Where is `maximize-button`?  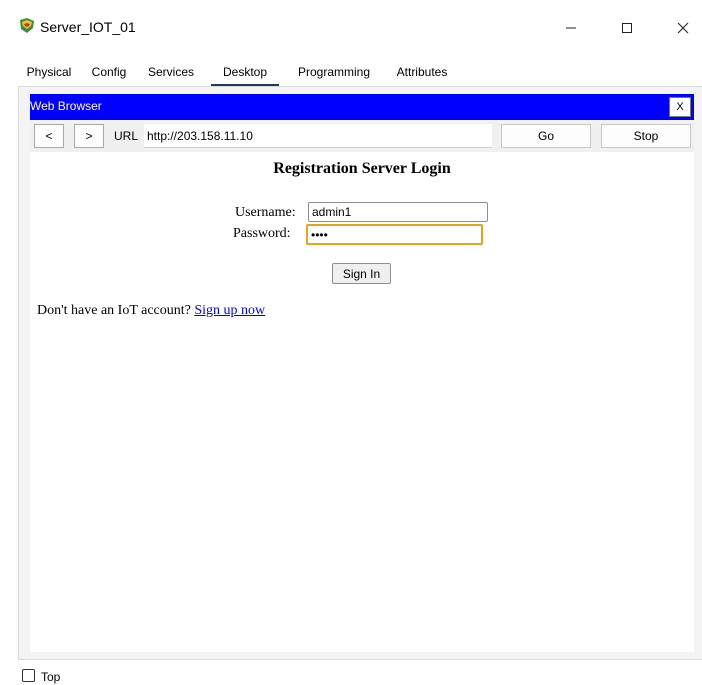
maximize-button is located at coordinates (627, 28).